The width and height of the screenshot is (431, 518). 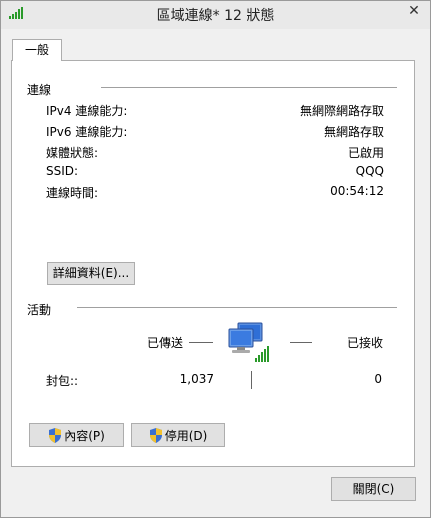 I want to click on close-window-button: ✕, so click(x=414, y=11).